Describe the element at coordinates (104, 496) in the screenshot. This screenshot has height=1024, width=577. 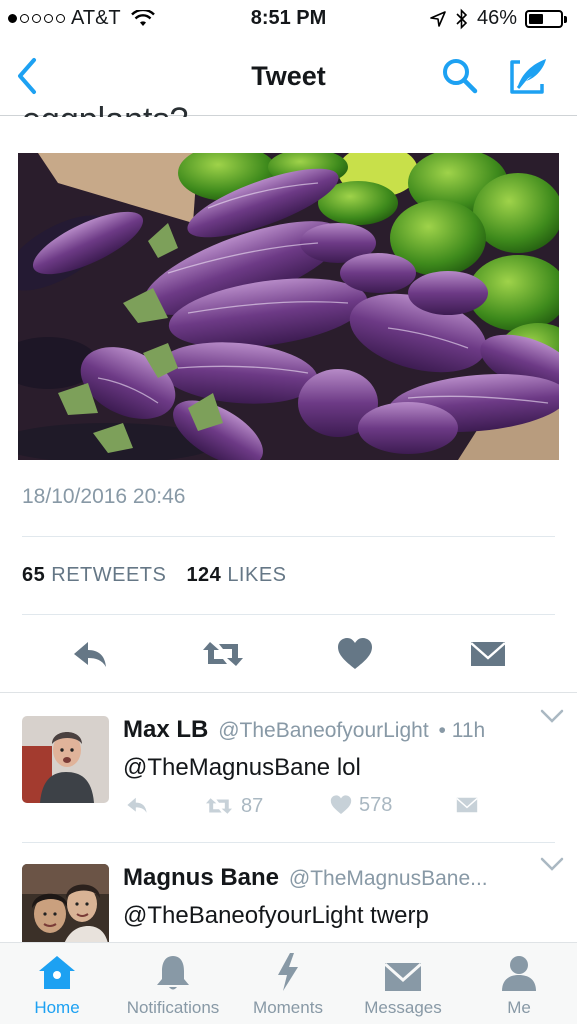
I see `tweet-timestamp: 18/10/2016 20:46` at that location.